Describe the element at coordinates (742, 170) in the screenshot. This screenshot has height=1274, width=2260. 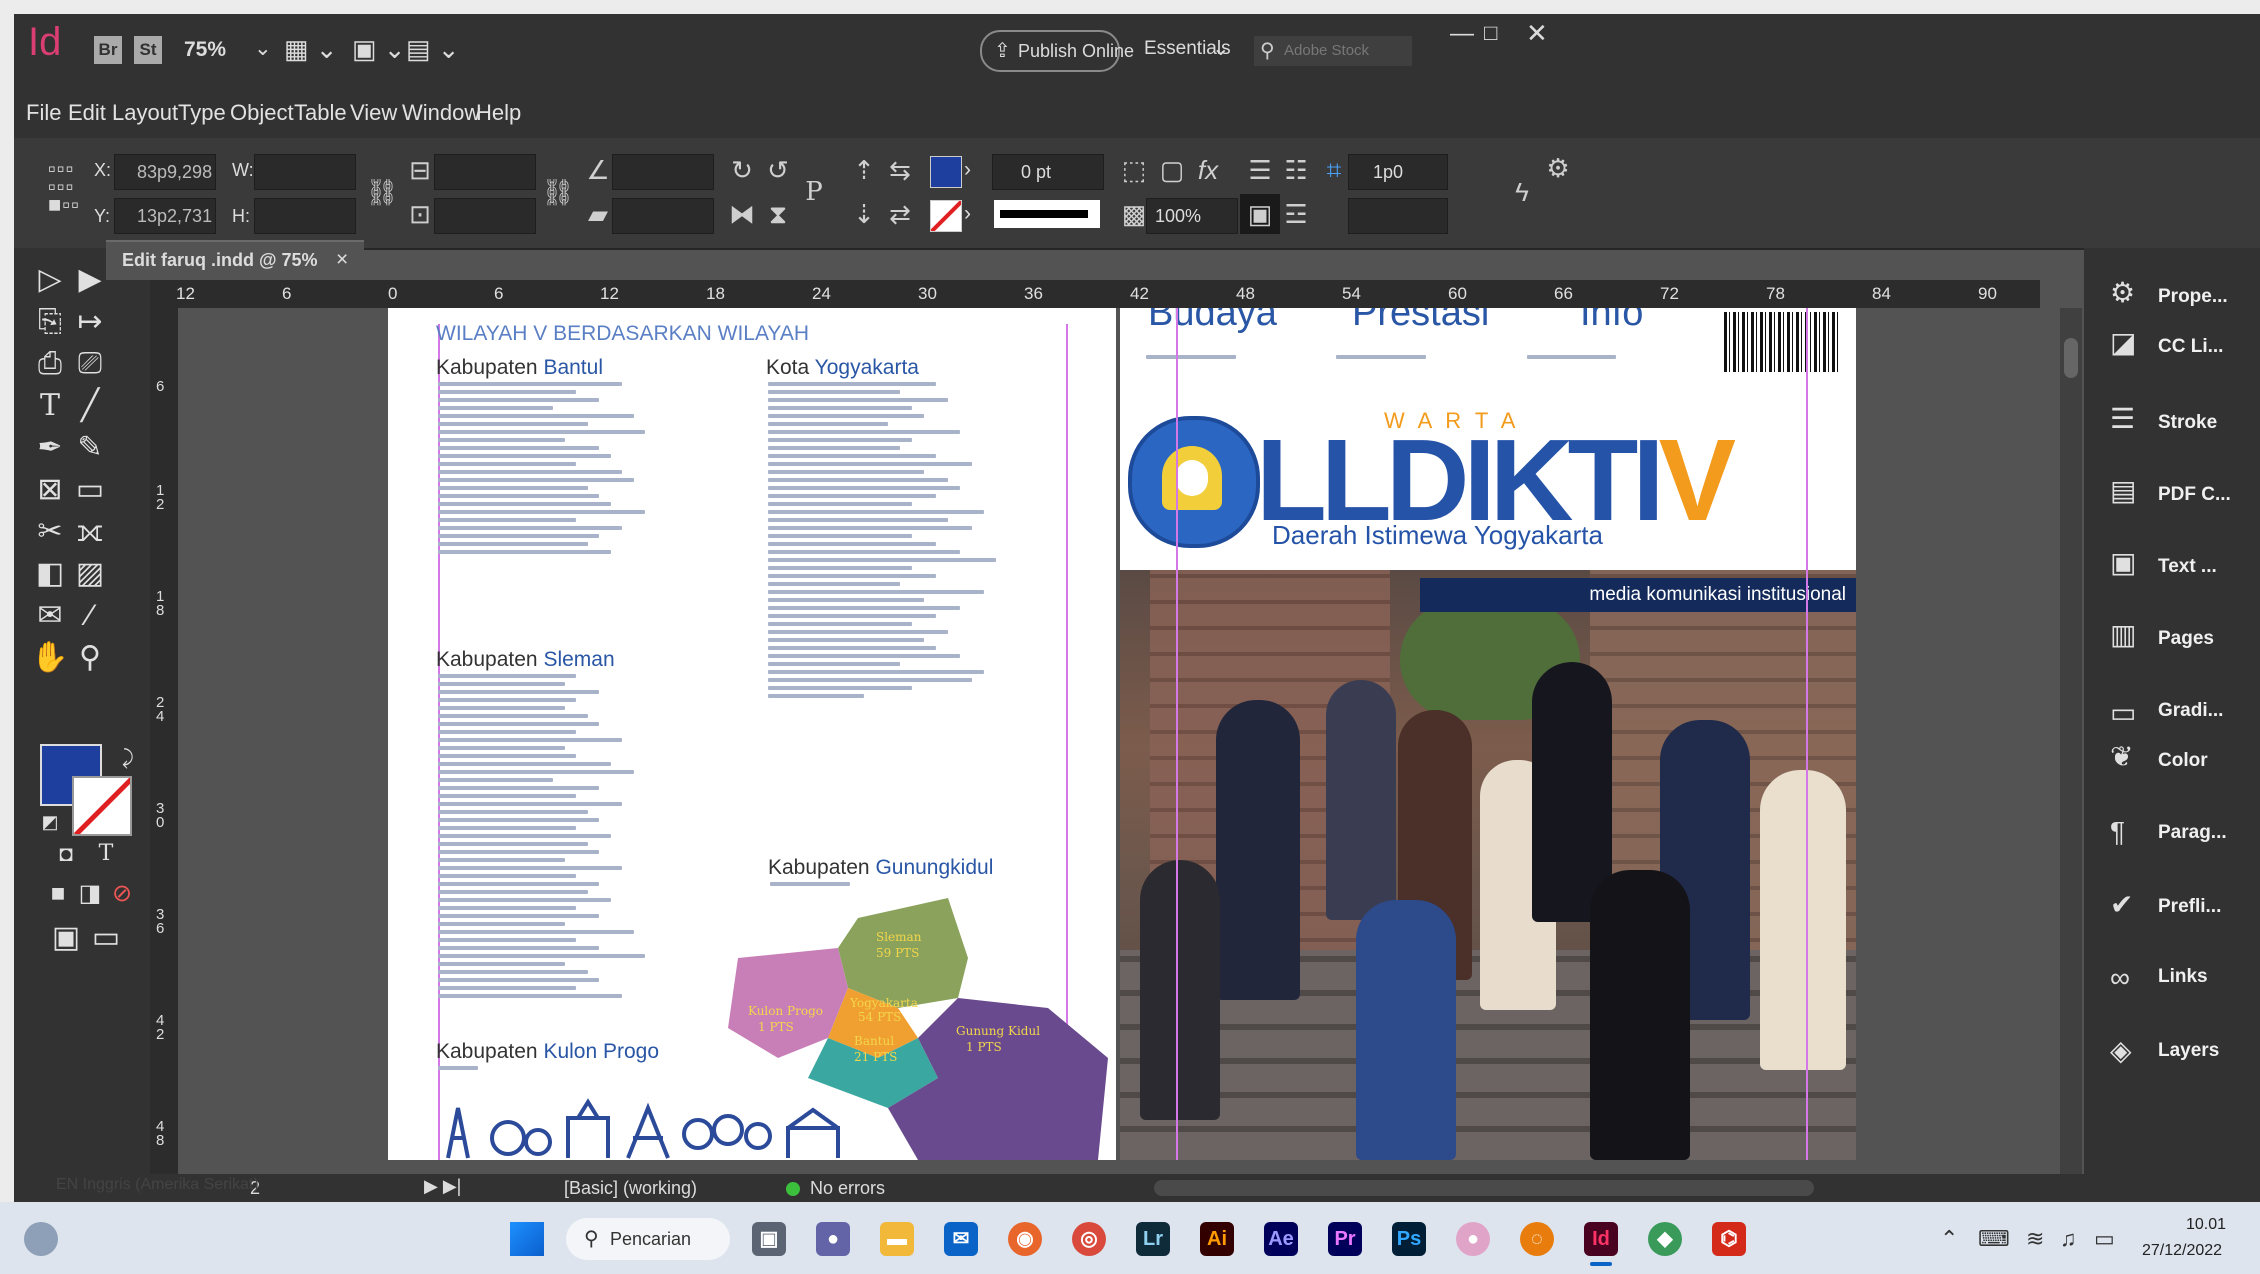
I see `rotate-cw-icon: ↻` at that location.